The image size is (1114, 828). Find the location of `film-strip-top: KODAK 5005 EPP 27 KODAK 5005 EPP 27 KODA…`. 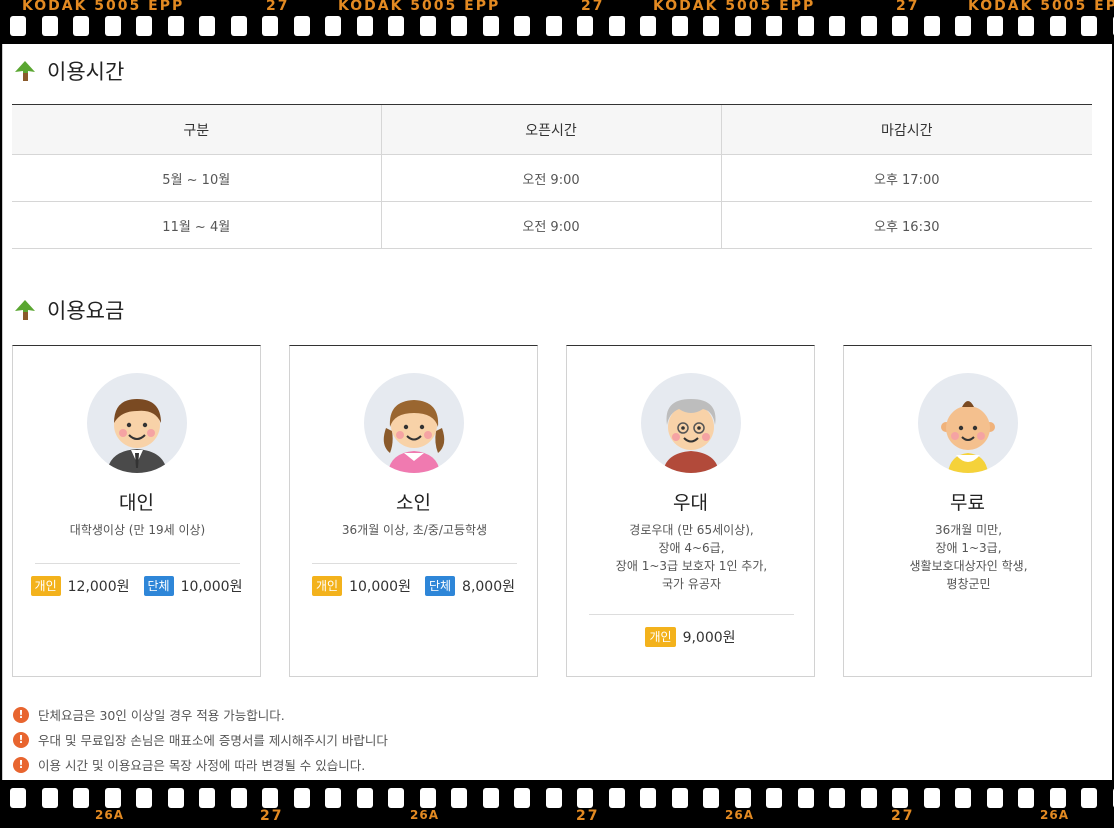

film-strip-top: KODAK 5005 EPP 27 KODAK 5005 EPP 27 KODA… is located at coordinates (557, 22).